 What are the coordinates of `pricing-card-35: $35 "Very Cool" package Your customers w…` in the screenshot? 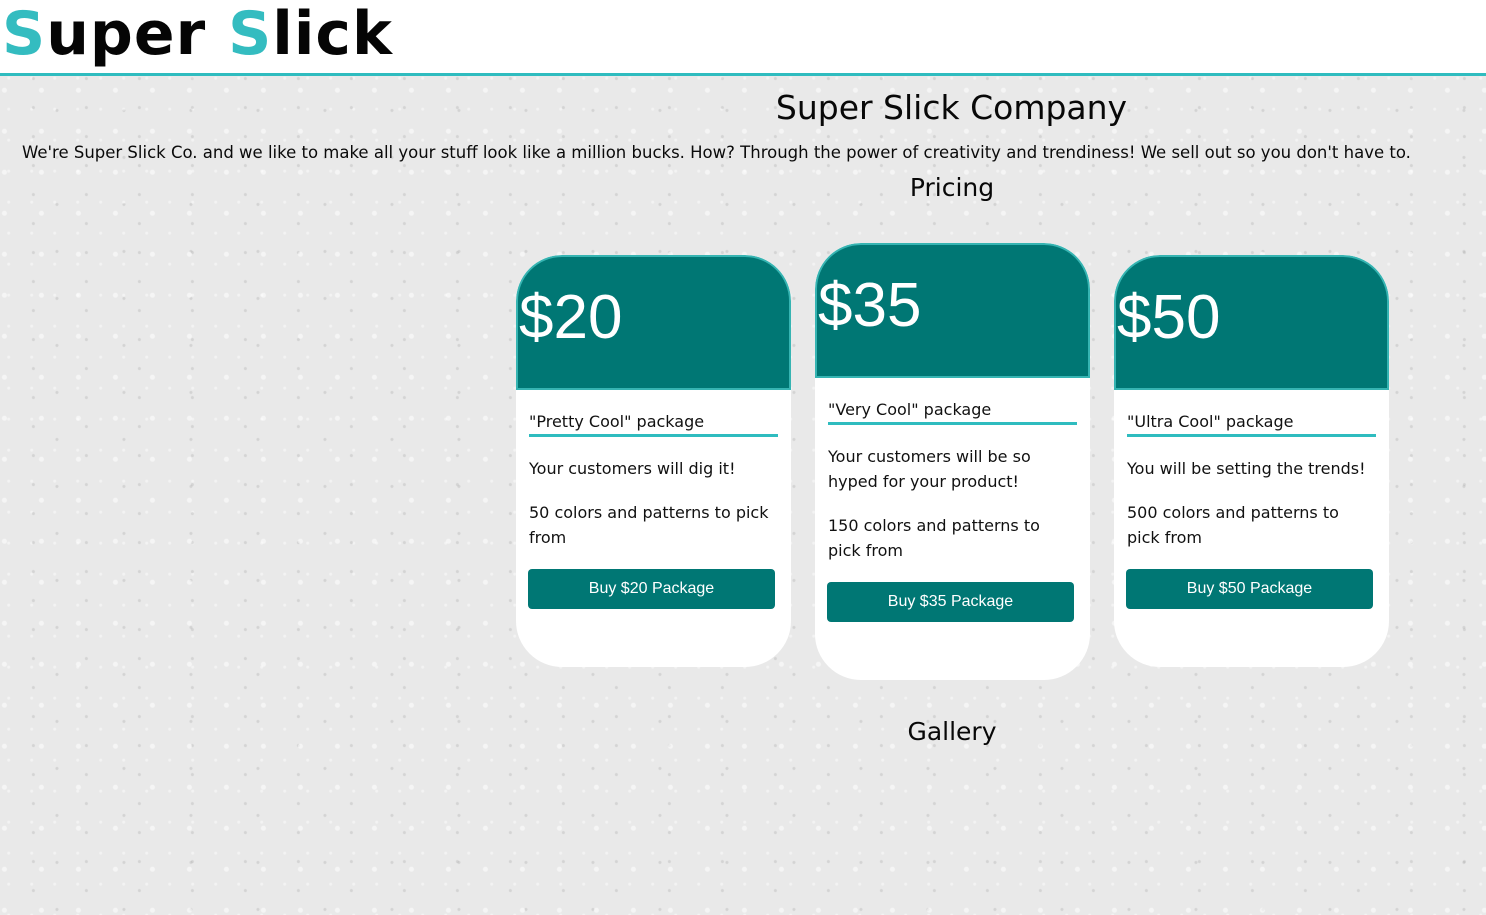 It's located at (952, 461).